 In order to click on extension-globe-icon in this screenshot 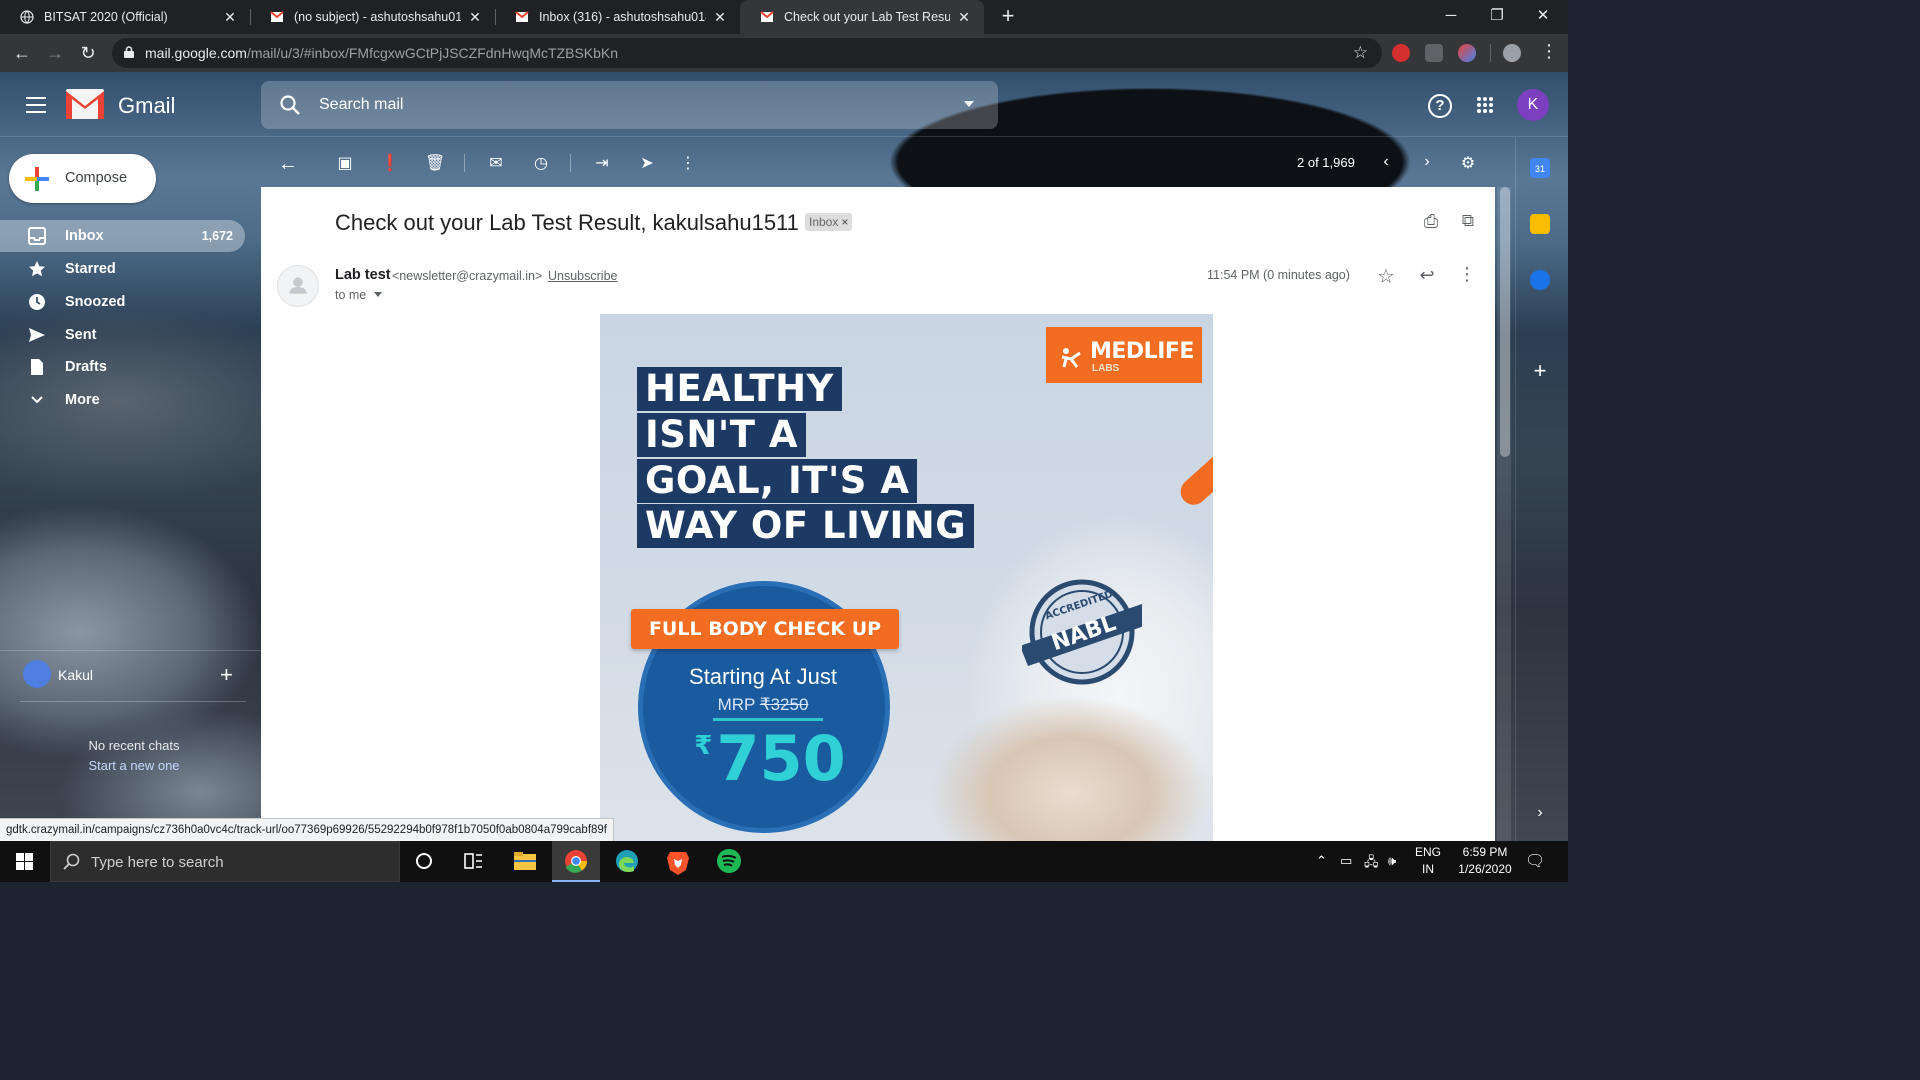, I will do `click(1467, 53)`.